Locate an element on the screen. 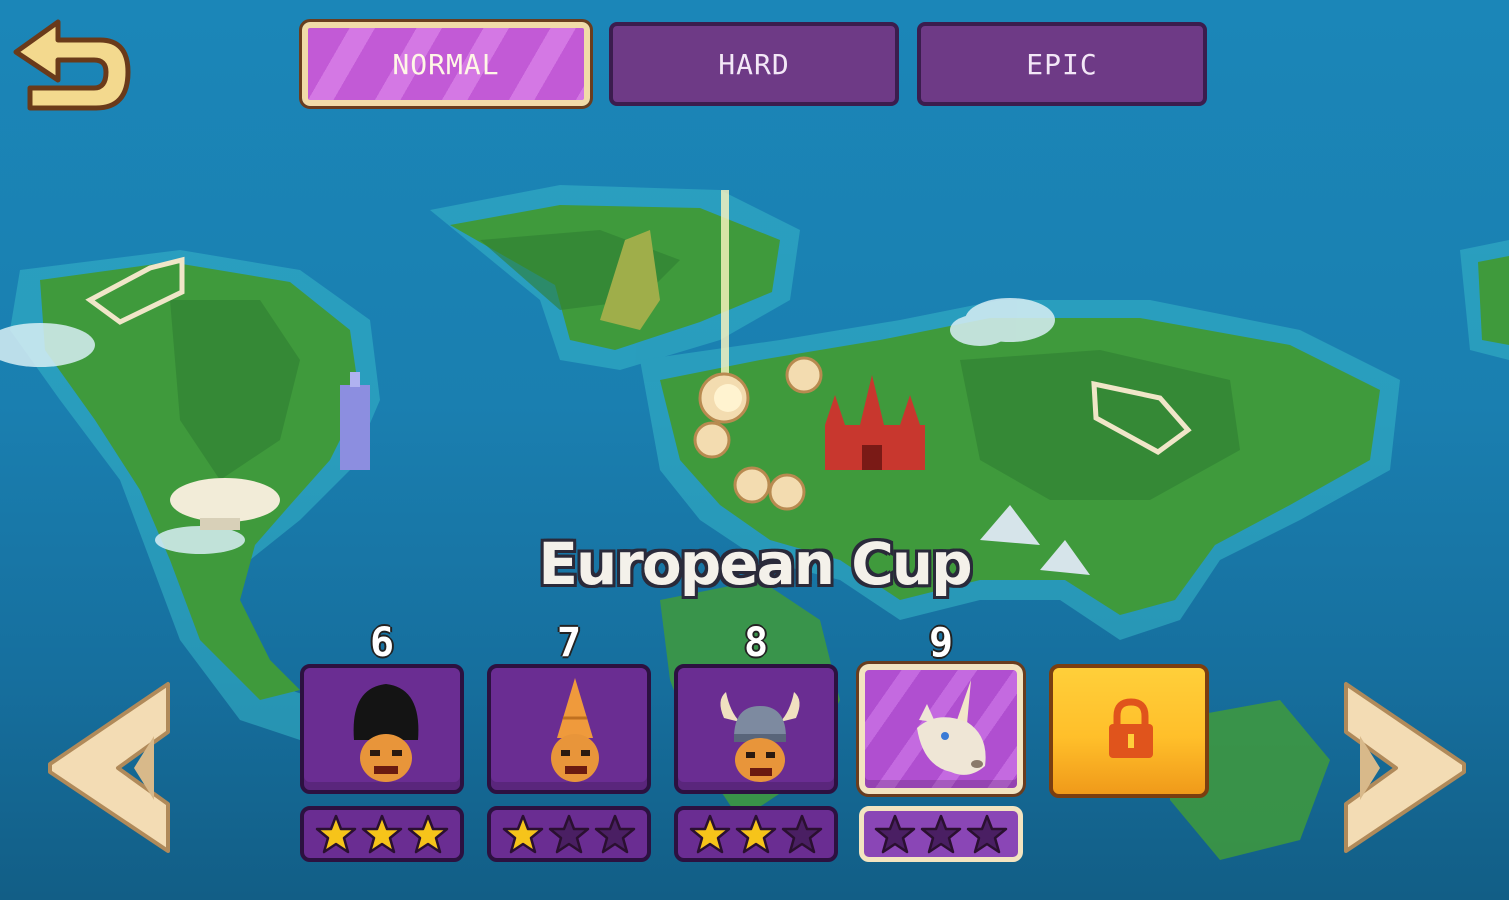 This screenshot has height=900, width=1509. next-page-button is located at coordinates (1405, 767).